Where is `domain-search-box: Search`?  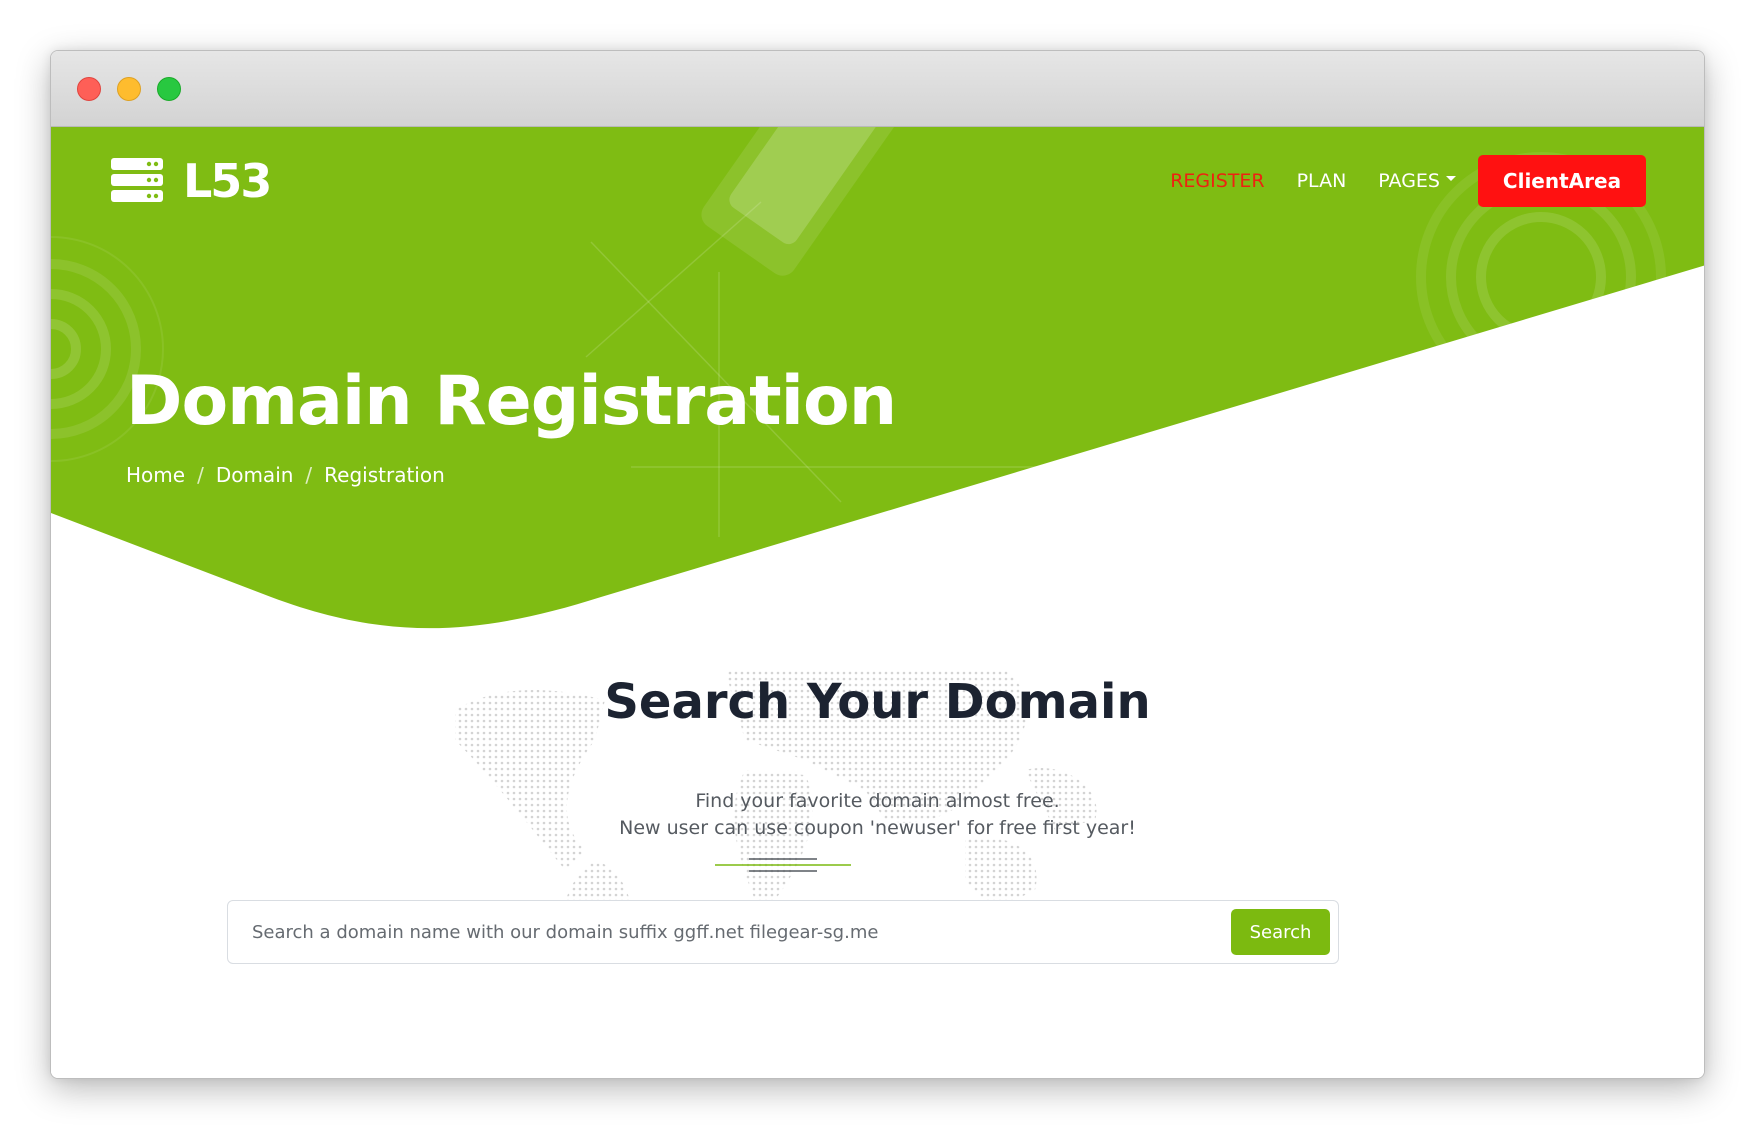 domain-search-box: Search is located at coordinates (783, 932).